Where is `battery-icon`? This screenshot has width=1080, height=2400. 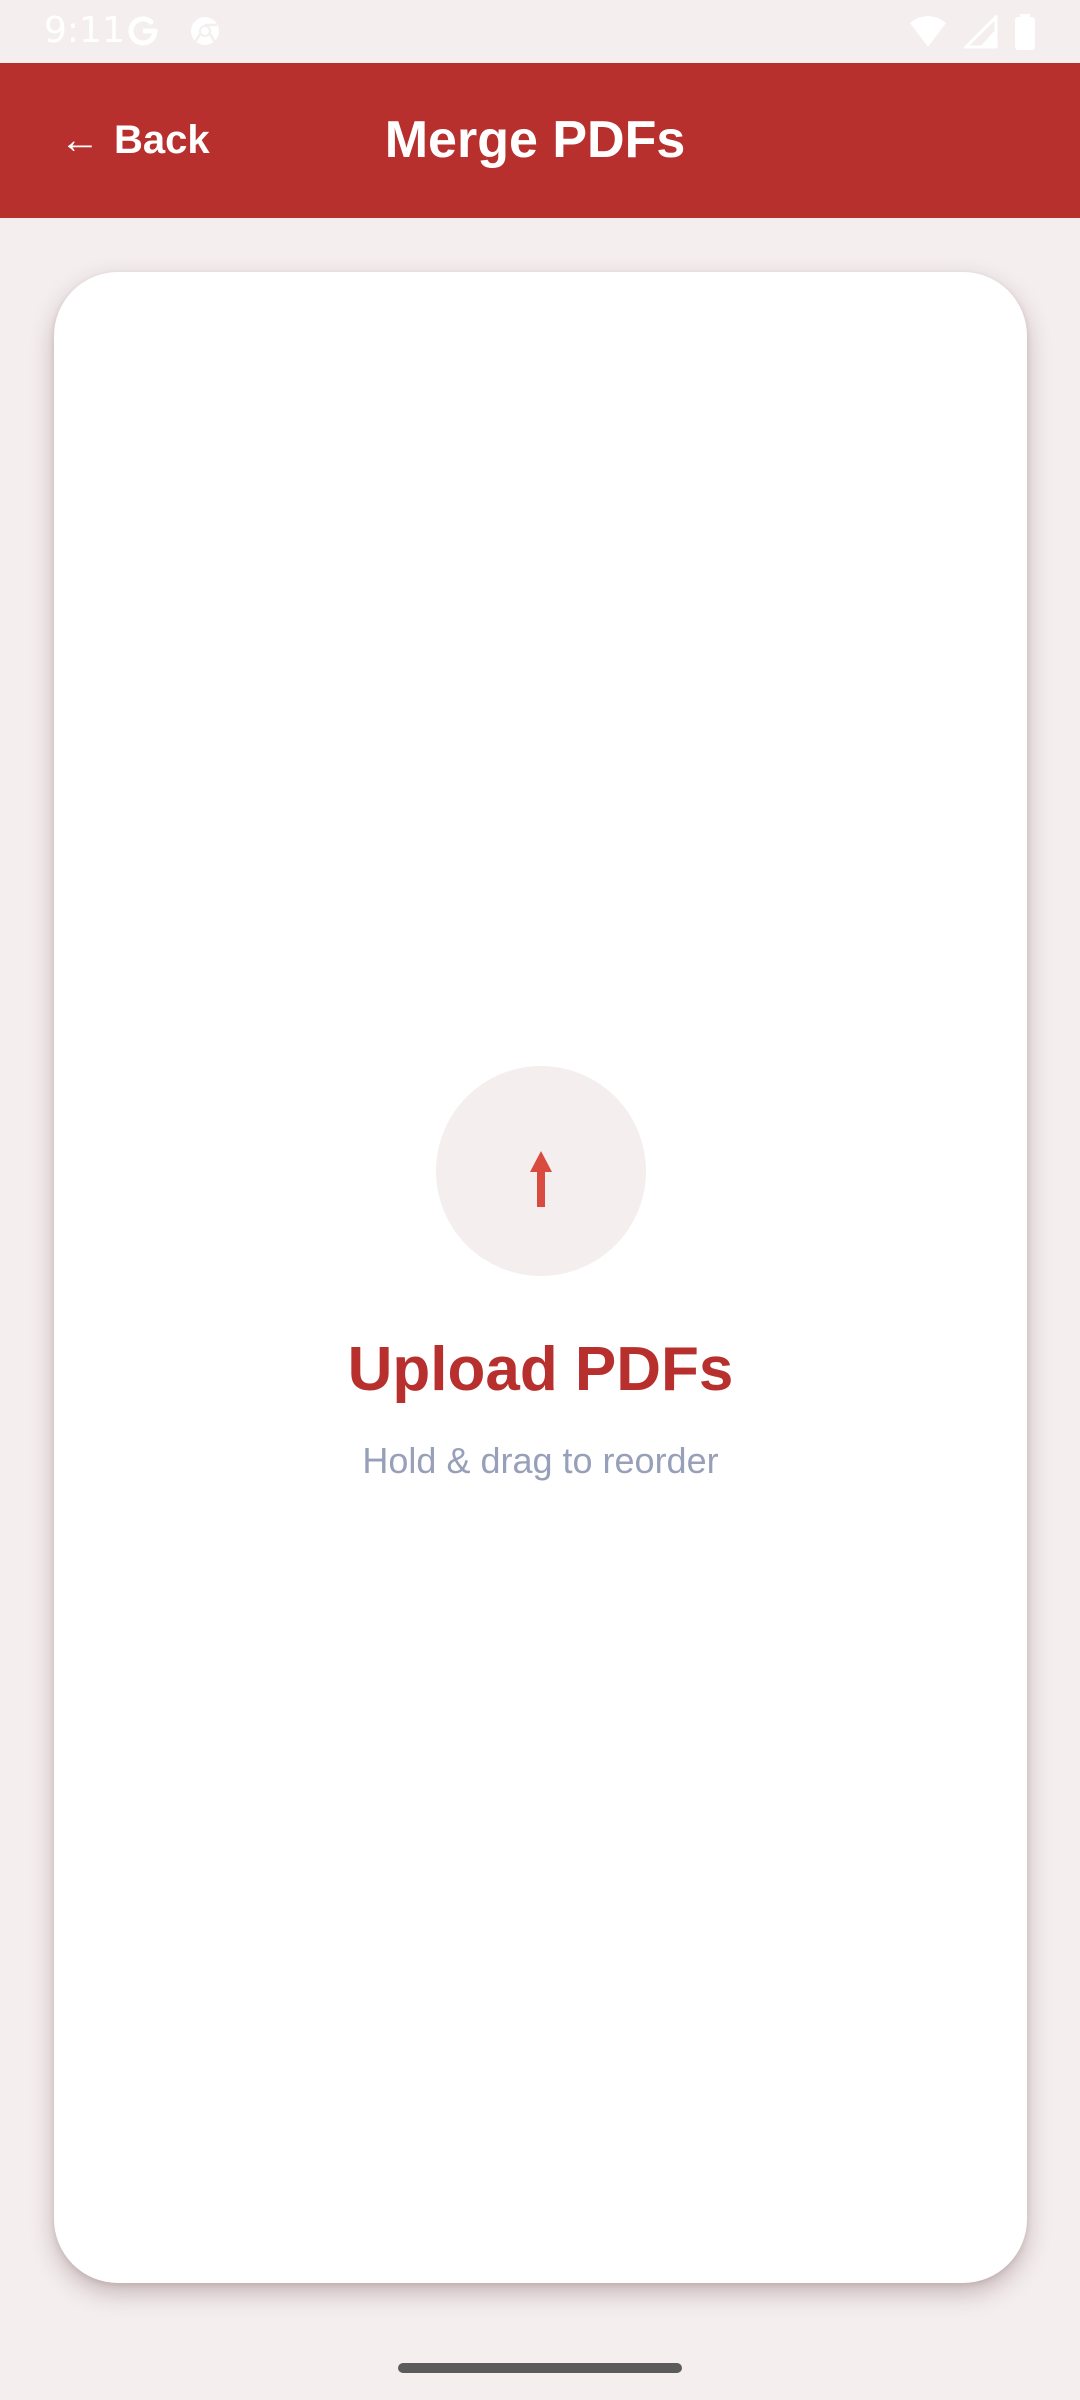 battery-icon is located at coordinates (1025, 34).